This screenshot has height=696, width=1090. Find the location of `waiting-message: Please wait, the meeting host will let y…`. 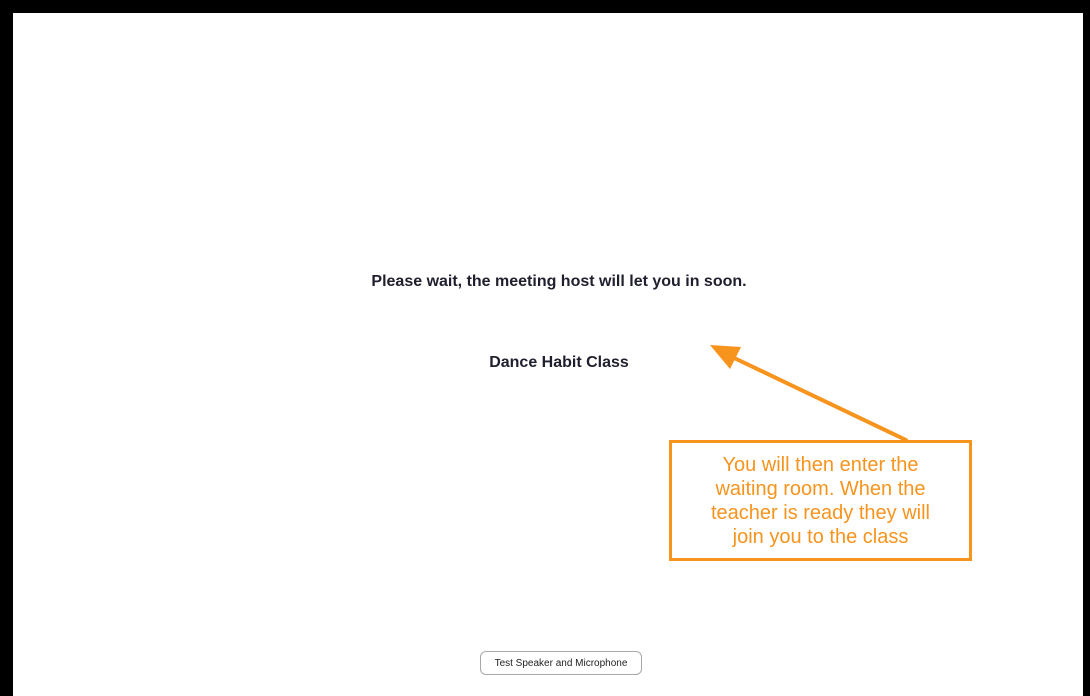

waiting-message: Please wait, the meeting host will let y… is located at coordinates (559, 281).